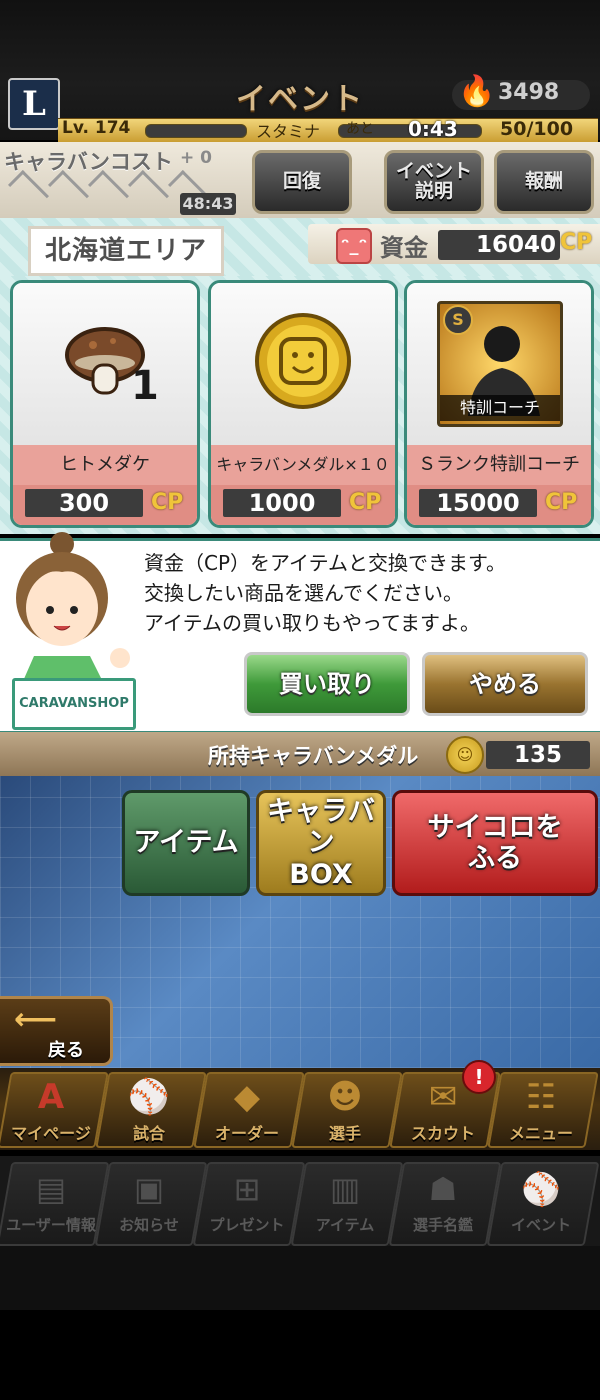  I want to click on nav-label: スカウト, so click(442, 1133).